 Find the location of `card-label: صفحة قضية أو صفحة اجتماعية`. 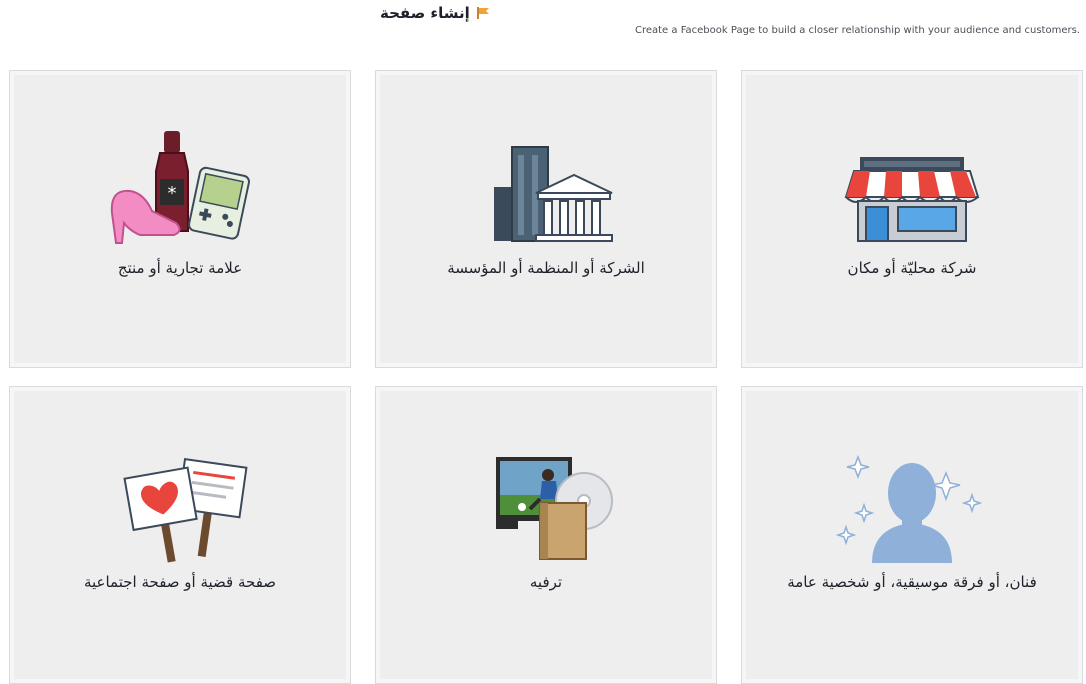

card-label: صفحة قضية أو صفحة اجتماعية is located at coordinates (180, 582).